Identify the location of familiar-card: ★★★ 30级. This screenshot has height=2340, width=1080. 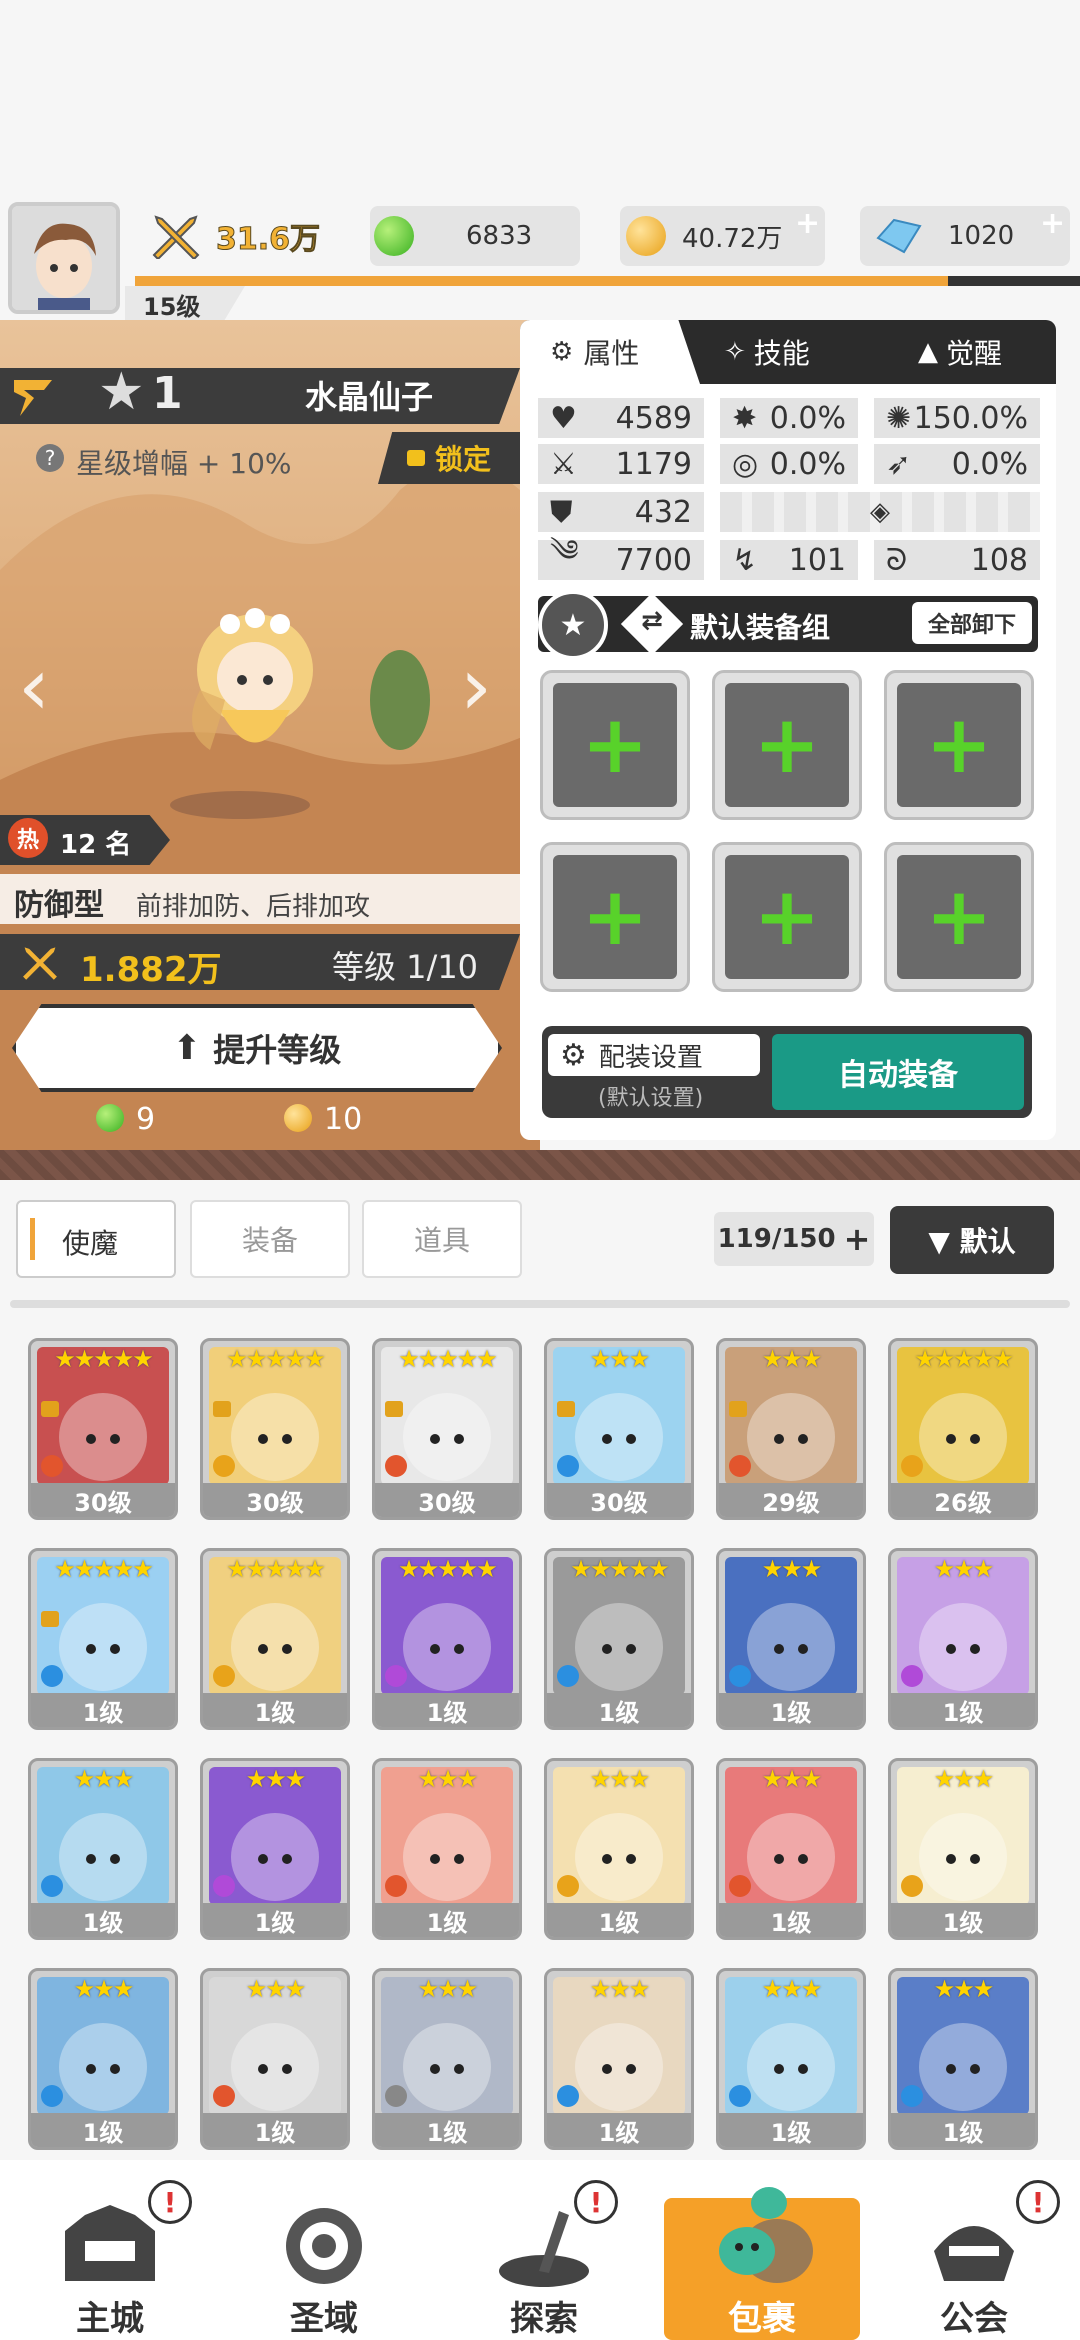
(619, 1429).